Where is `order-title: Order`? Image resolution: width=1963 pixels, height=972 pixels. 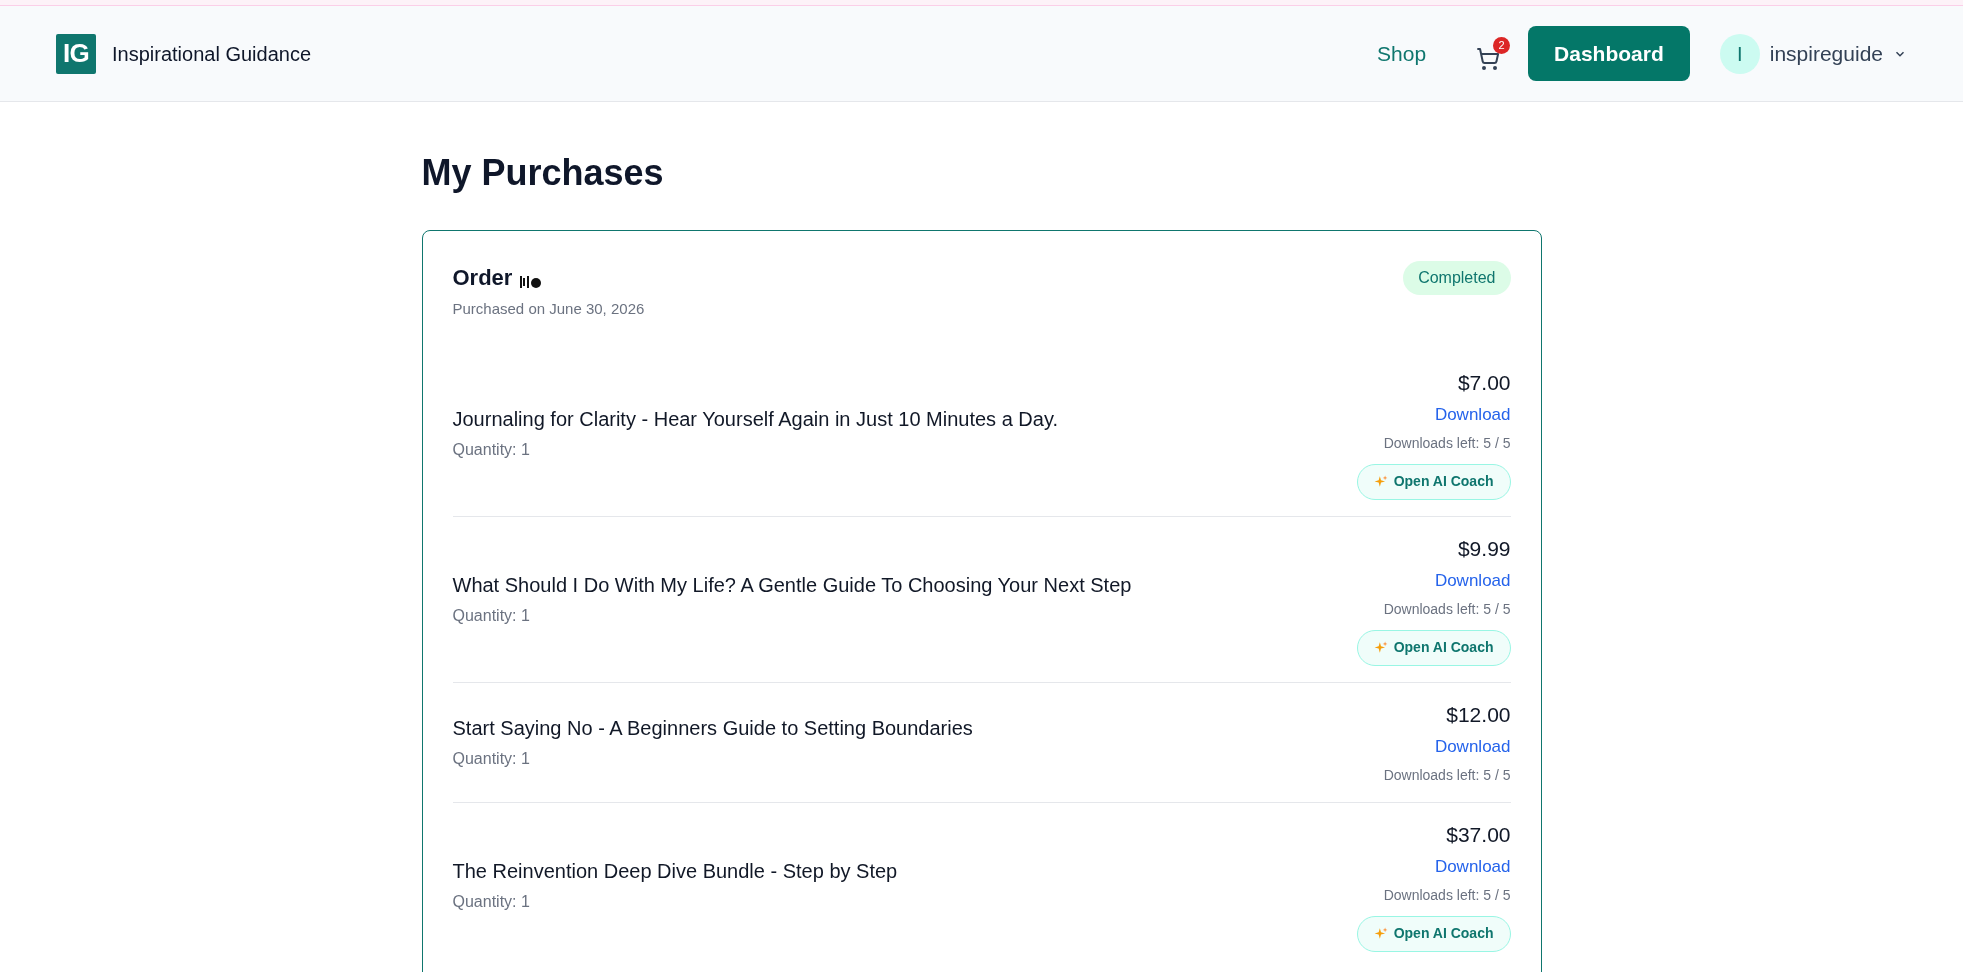 order-title: Order is located at coordinates (482, 278).